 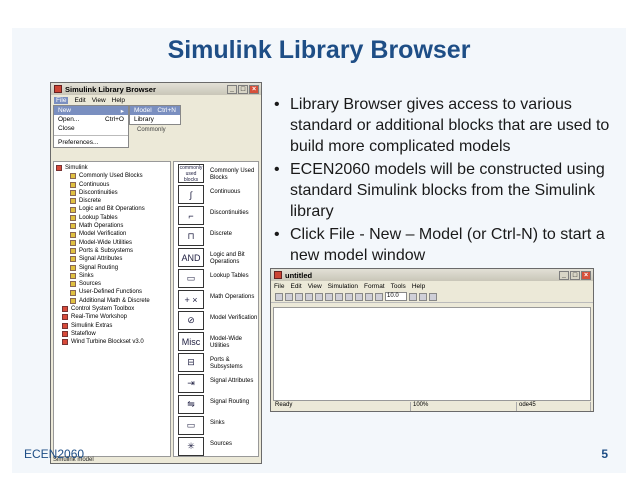 What do you see at coordinates (191, 299) in the screenshot?
I see `block-thumbnail-icon: + ×` at bounding box center [191, 299].